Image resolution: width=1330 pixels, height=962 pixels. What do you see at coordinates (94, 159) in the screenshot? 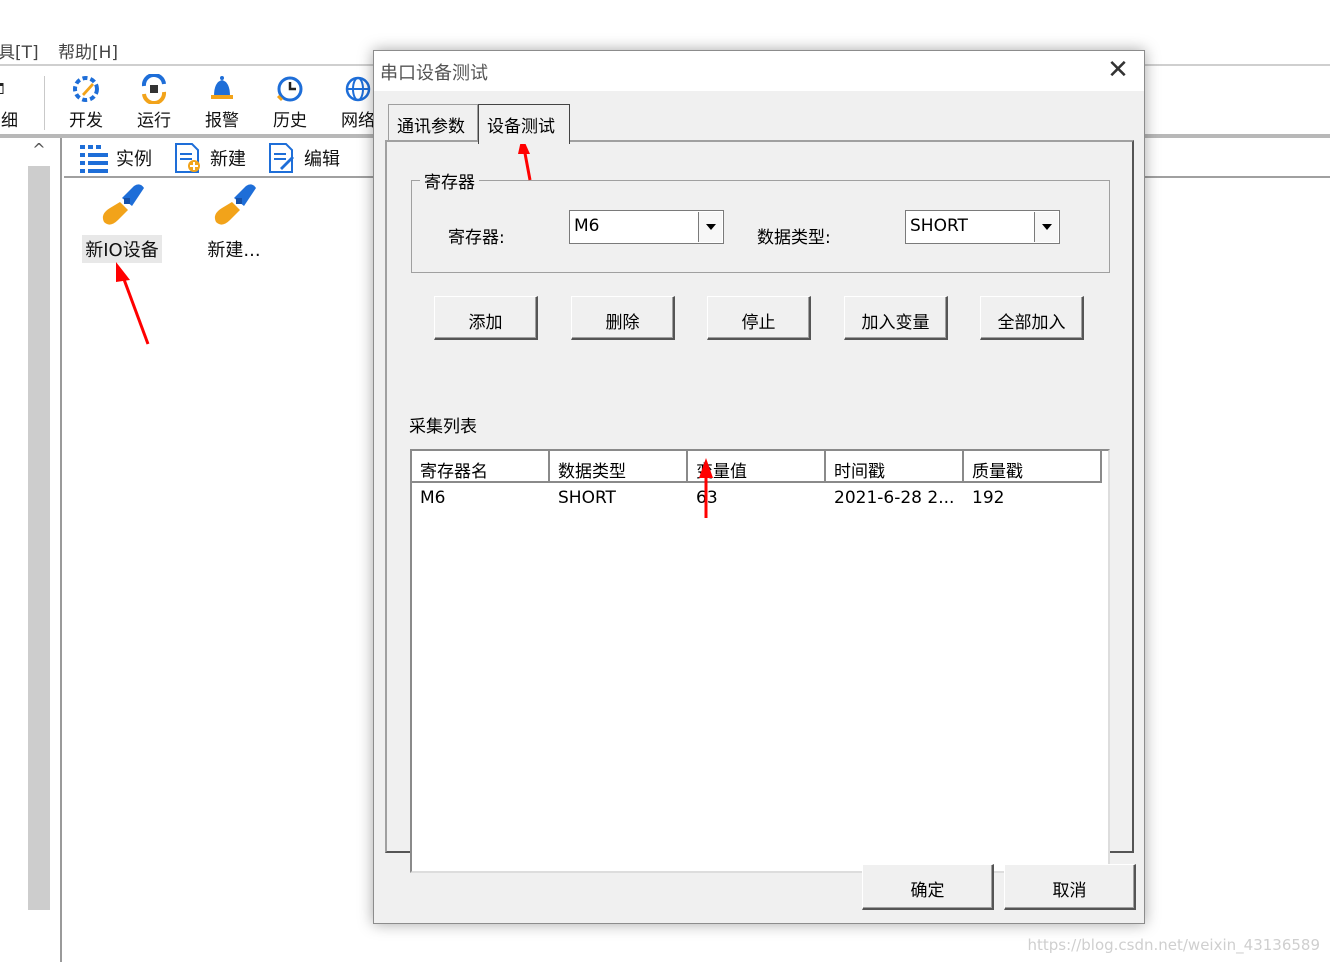
I see `grid-icon` at bounding box center [94, 159].